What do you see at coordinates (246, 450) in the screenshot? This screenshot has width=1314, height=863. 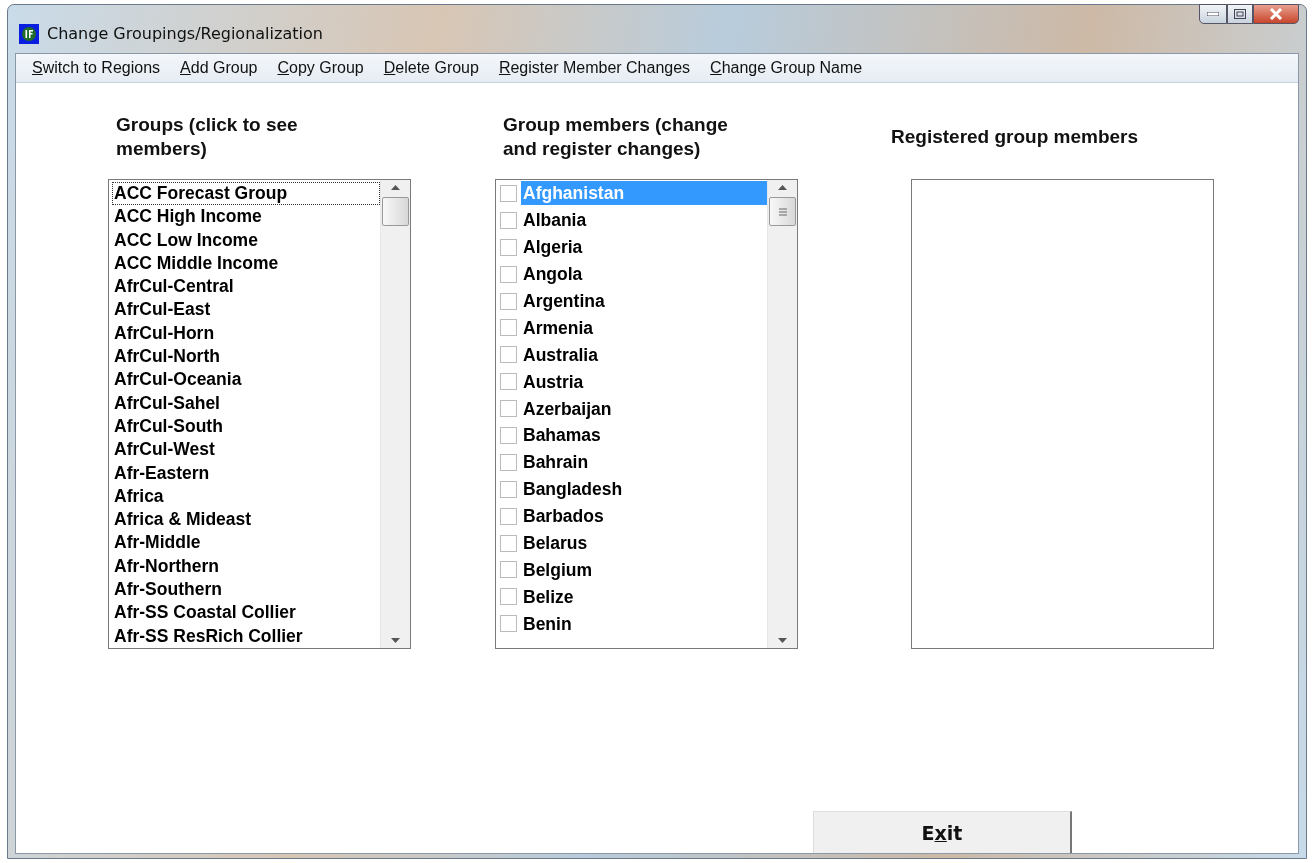 I see `group-item: AfrCul-West` at bounding box center [246, 450].